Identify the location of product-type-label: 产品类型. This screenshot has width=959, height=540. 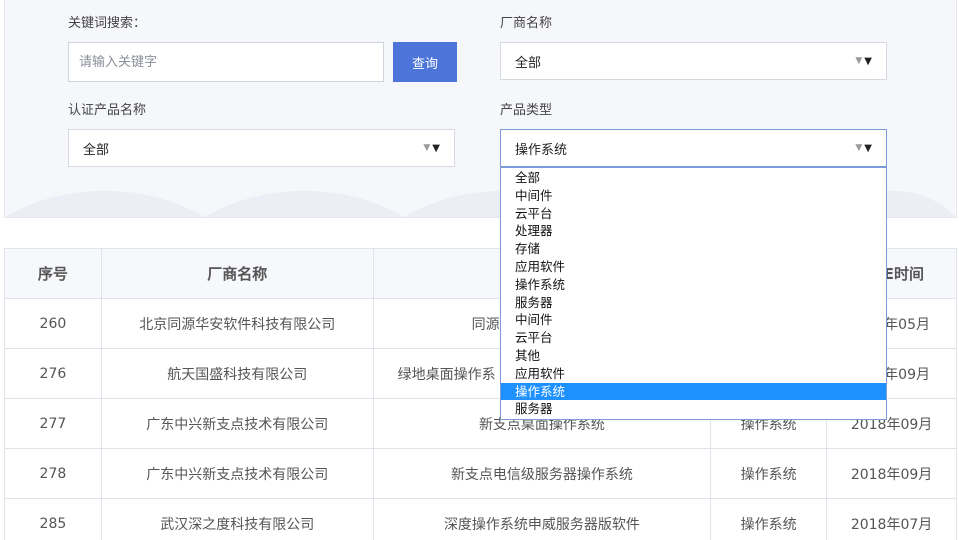
(526, 110).